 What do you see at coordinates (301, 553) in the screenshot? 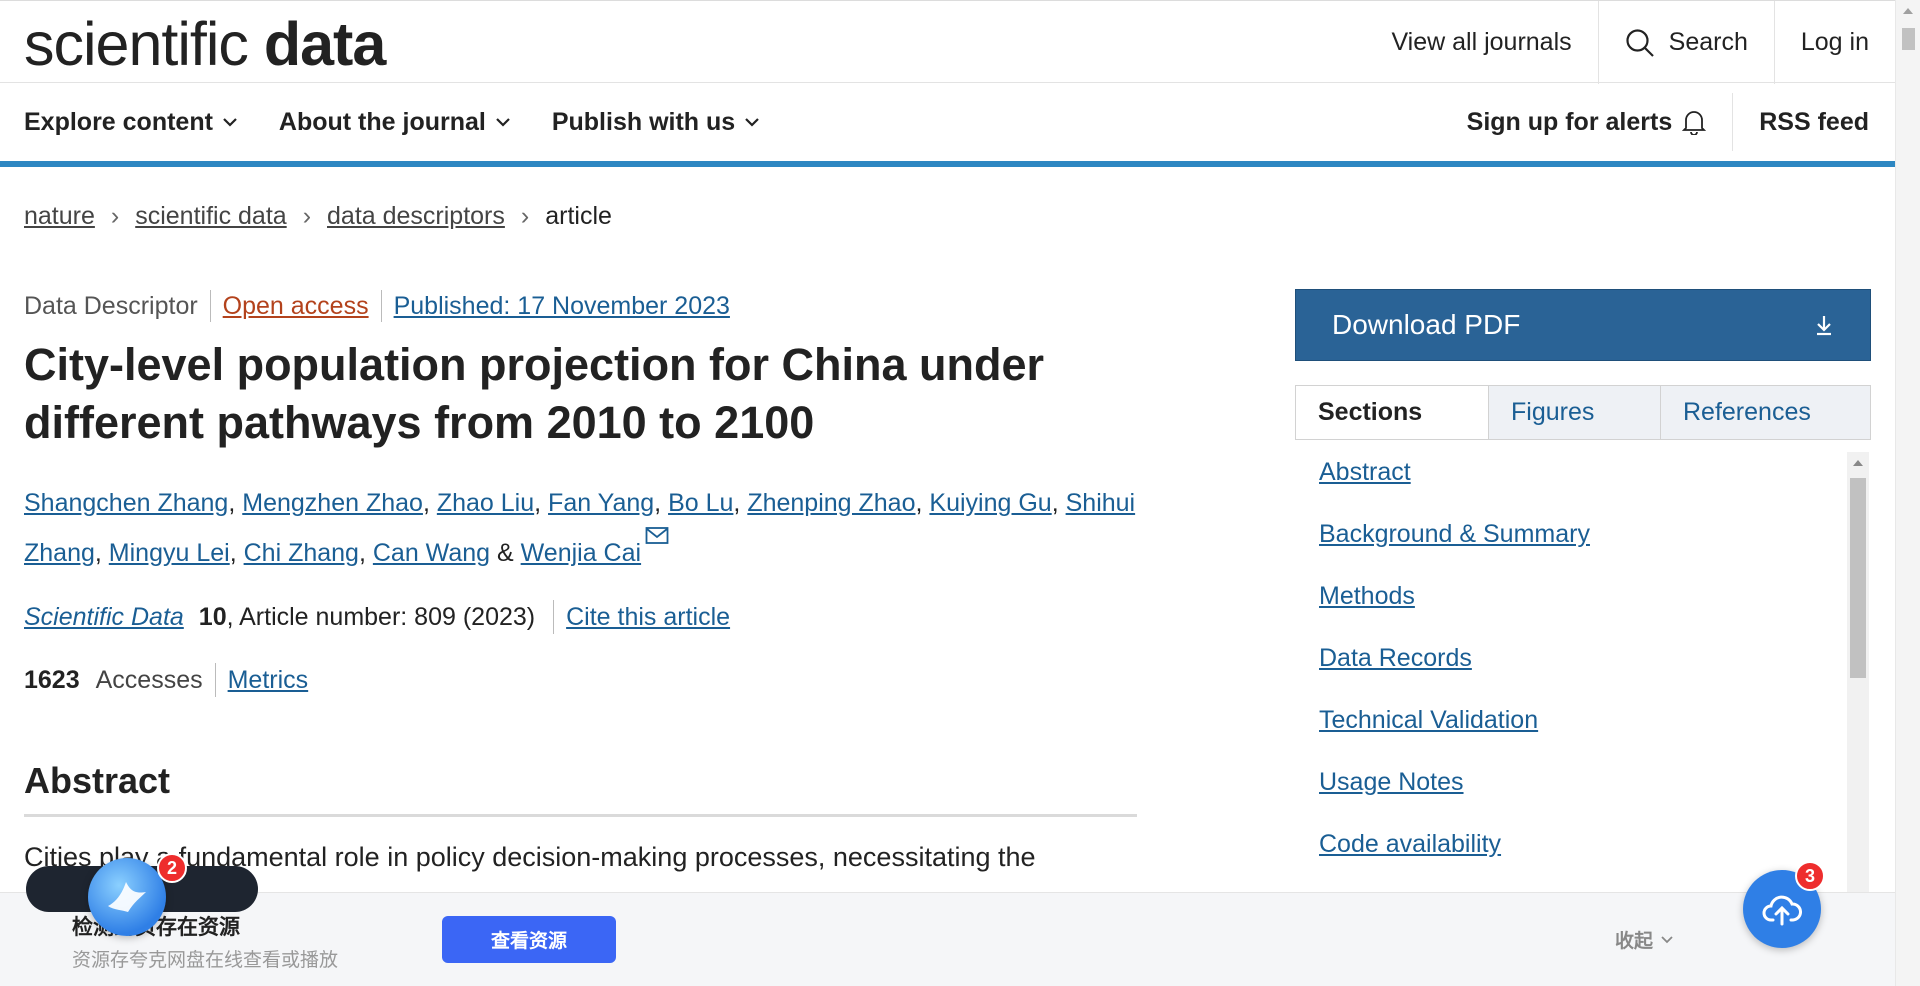
I see `author-link: Chi Zhang` at bounding box center [301, 553].